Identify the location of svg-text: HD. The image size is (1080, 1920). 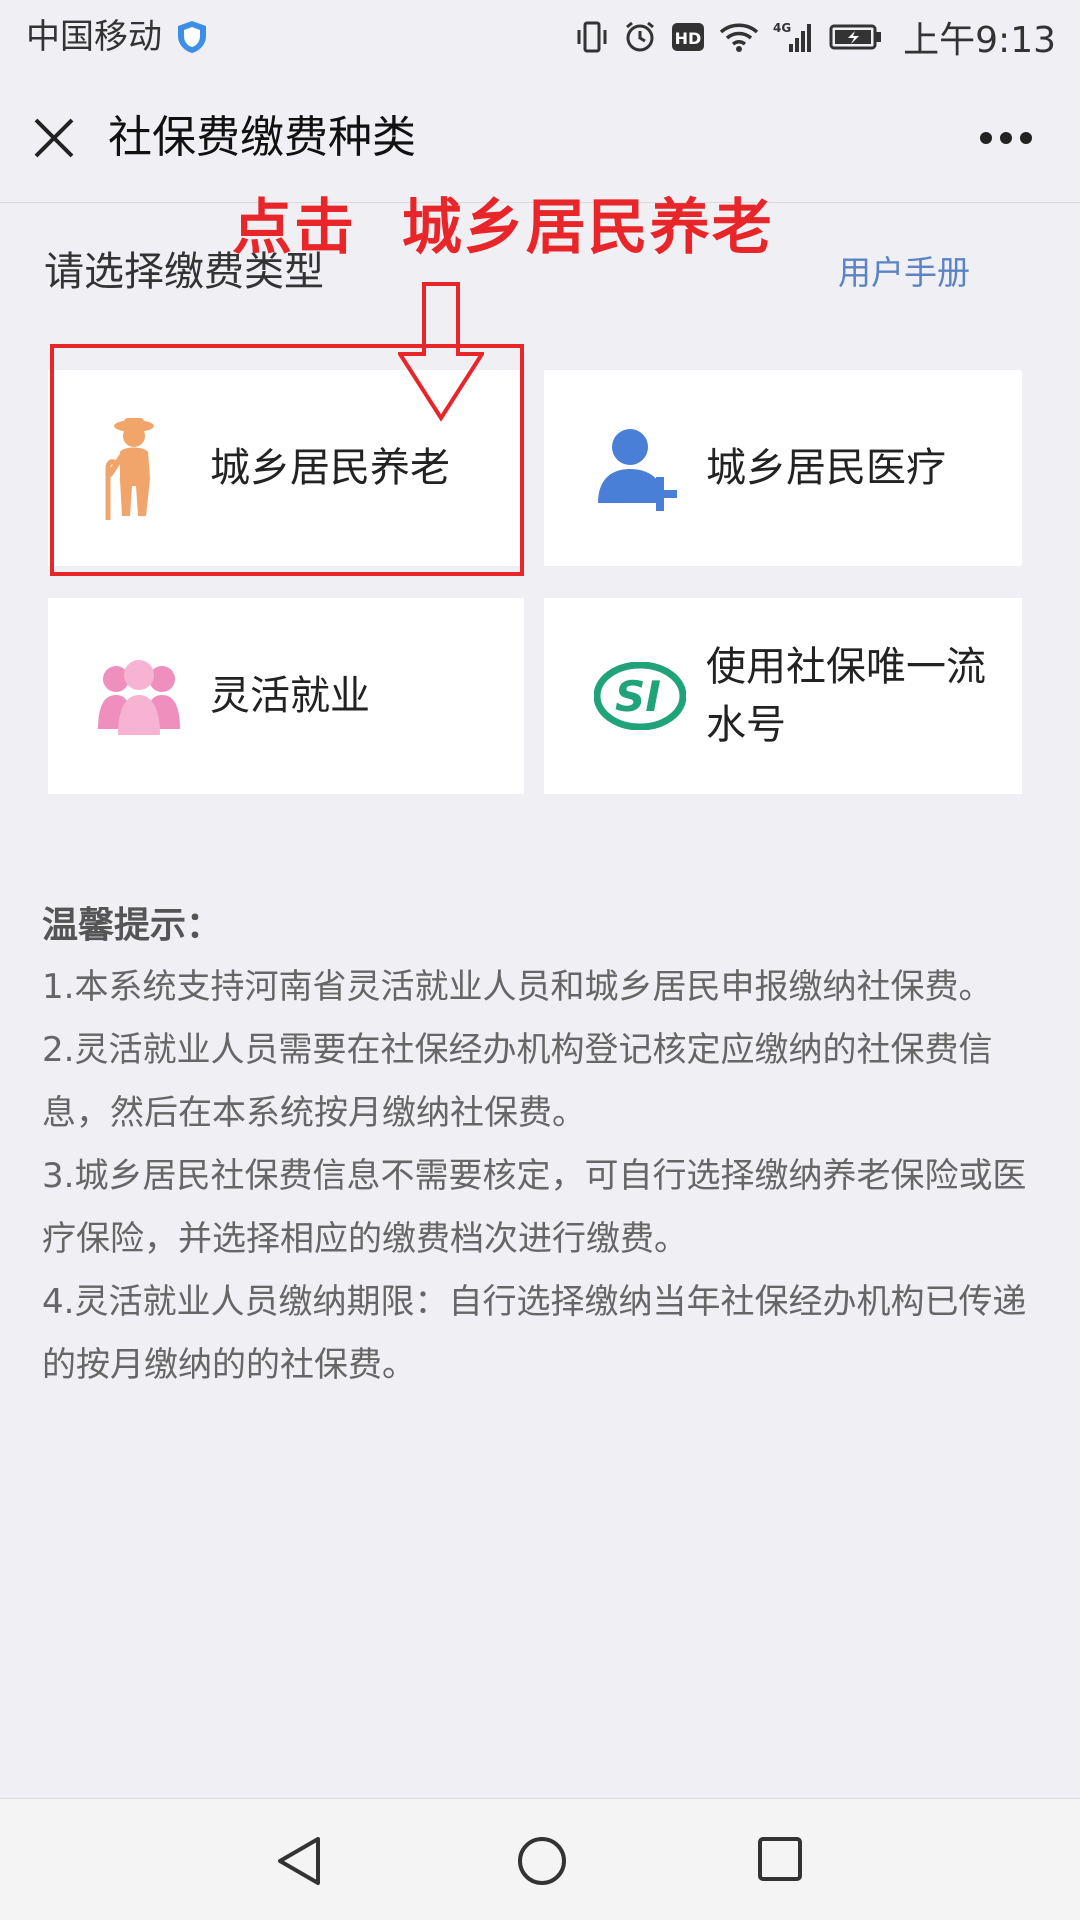
(688, 38).